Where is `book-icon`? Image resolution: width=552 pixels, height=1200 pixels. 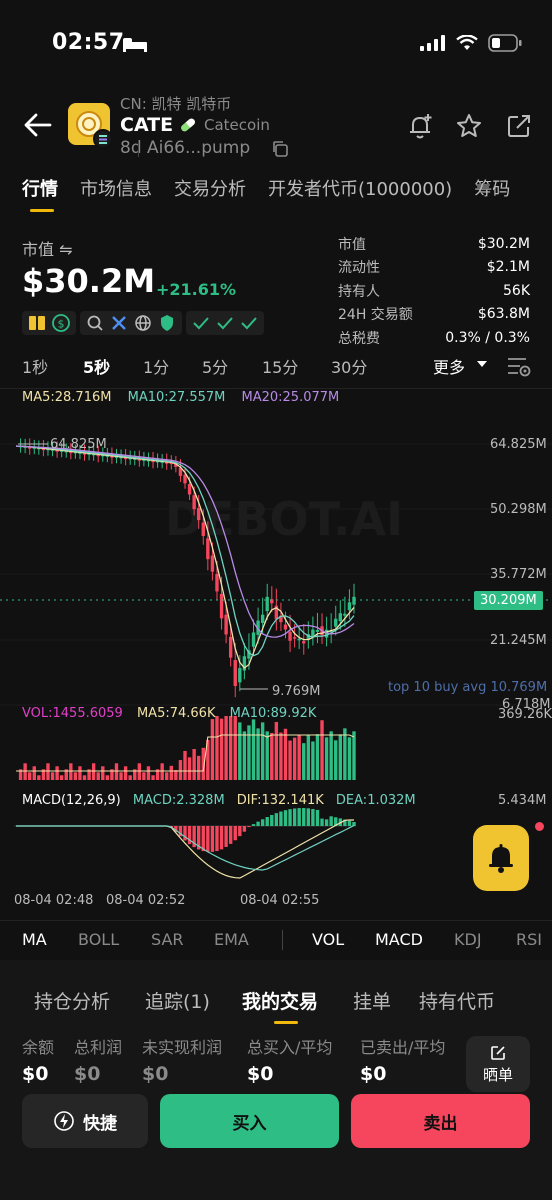
book-icon is located at coordinates (37, 323).